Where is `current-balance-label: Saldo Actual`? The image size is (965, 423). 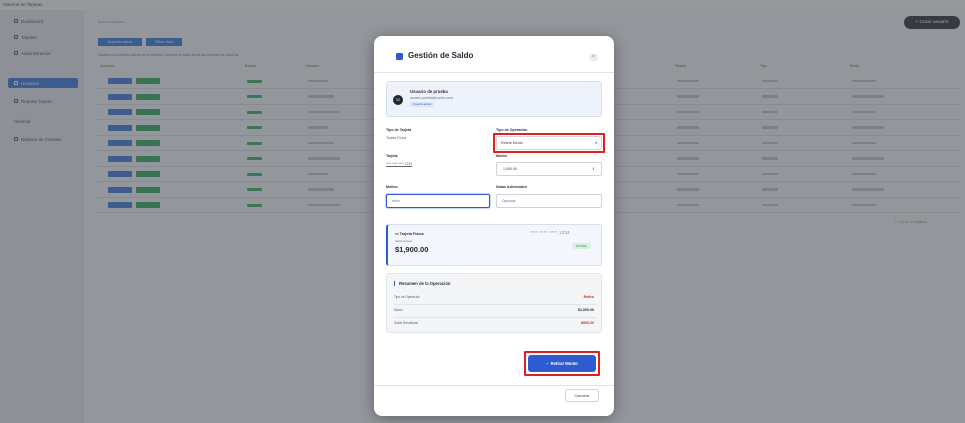 current-balance-label: Saldo Actual is located at coordinates (403, 241).